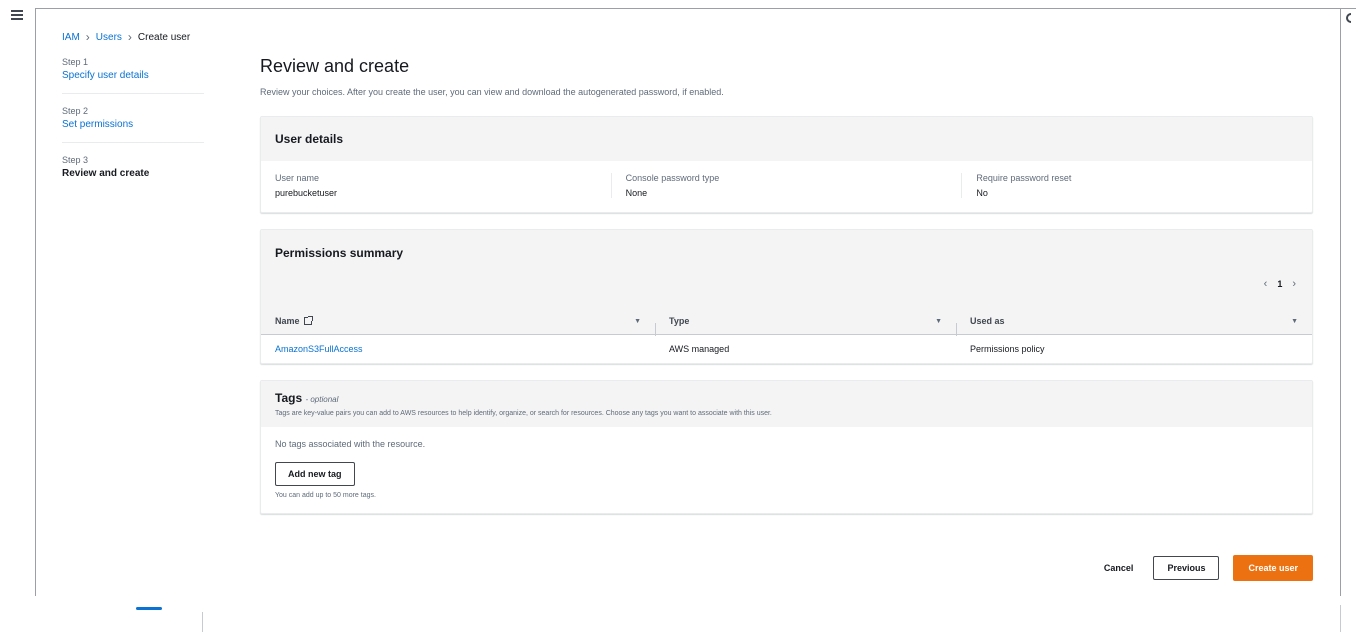 This screenshot has width=1356, height=632. Describe the element at coordinates (1340, 618) in the screenshot. I see `bottom-divider` at that location.